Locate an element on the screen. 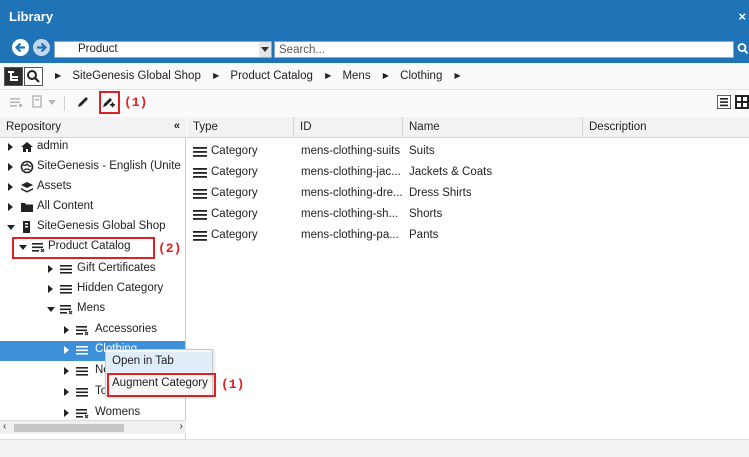 Image resolution: width=749 pixels, height=457 pixels. tree-item-sitegenesis-english: SiteGenesis - English (Unite is located at coordinates (92, 168).